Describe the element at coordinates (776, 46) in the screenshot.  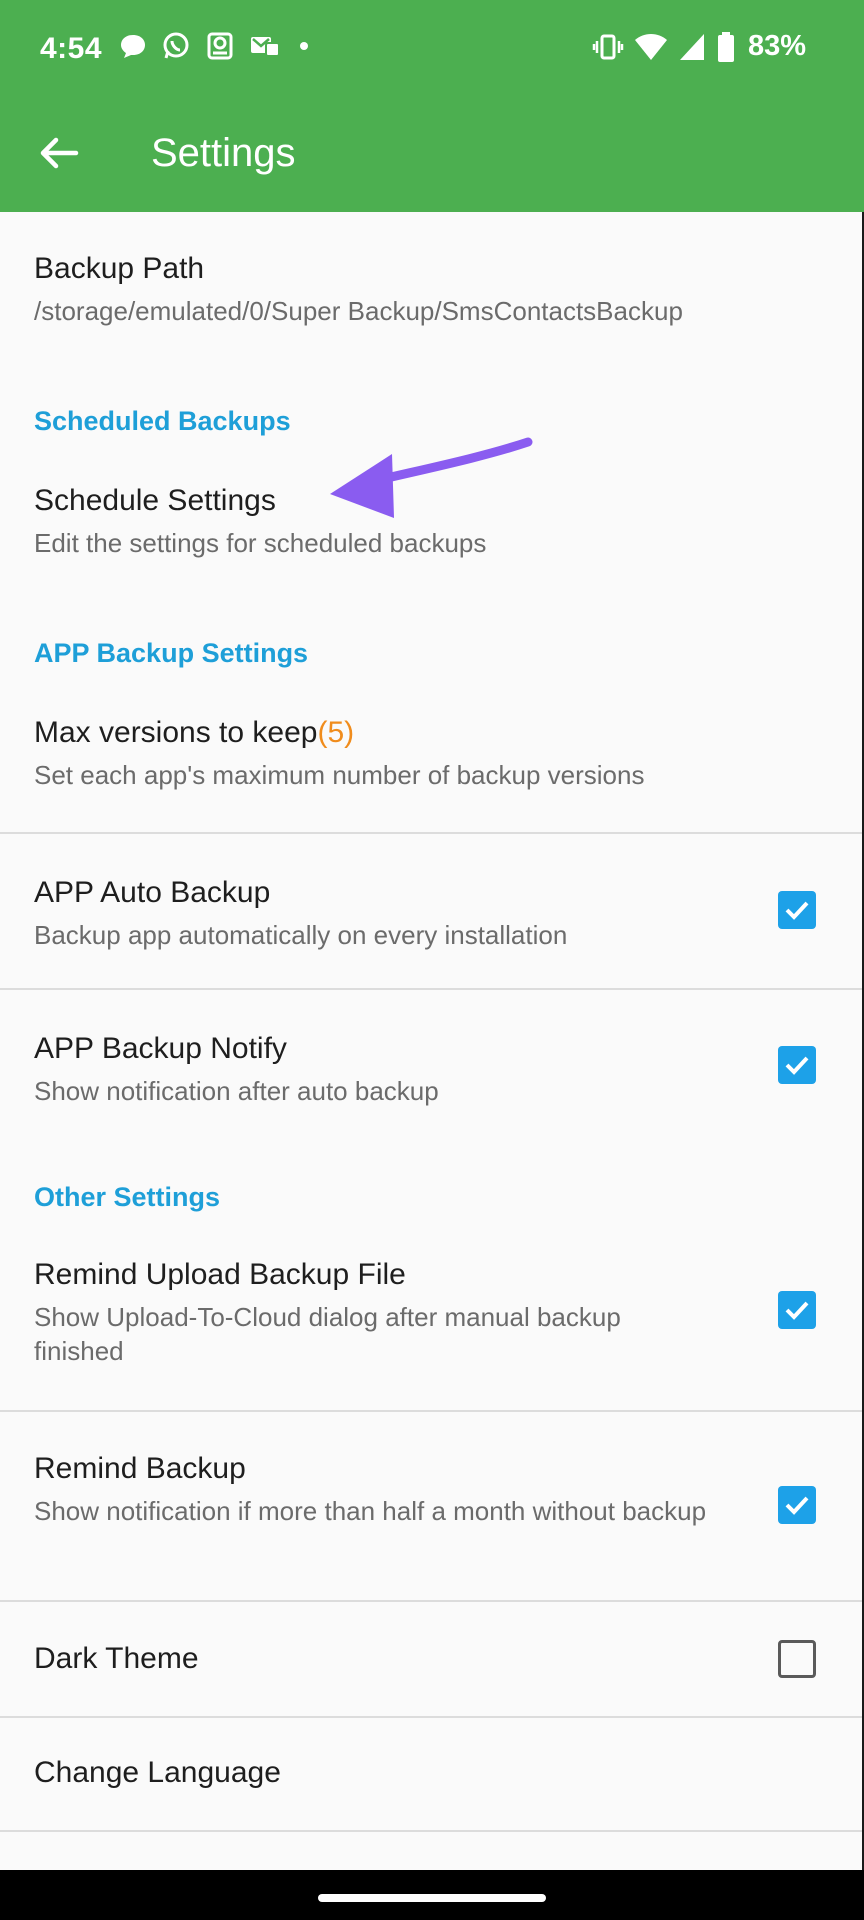
I see `battery-percentage: 83%` at that location.